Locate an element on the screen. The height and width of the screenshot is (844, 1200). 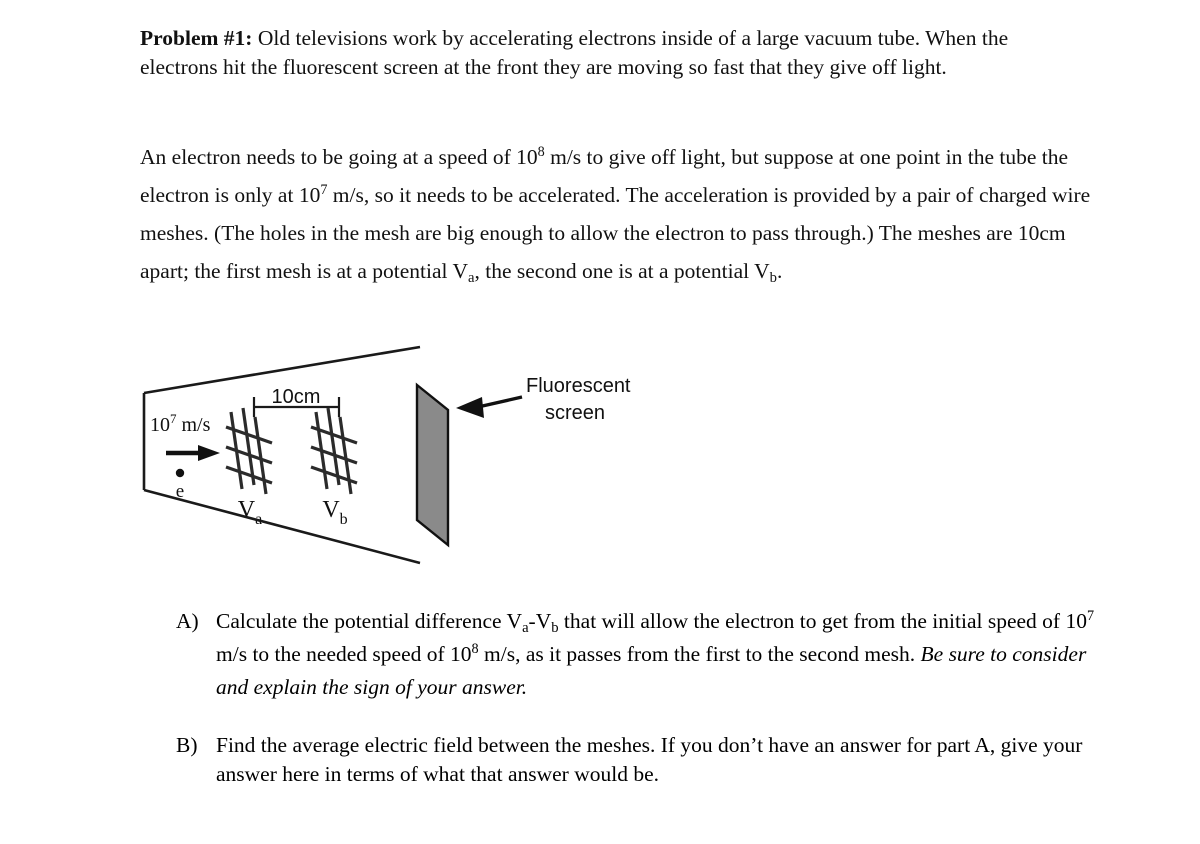
vacuum-tube-figure: 10cm 107 m/s e Va Vb Fluorescent screen is located at coordinates (410, 460).